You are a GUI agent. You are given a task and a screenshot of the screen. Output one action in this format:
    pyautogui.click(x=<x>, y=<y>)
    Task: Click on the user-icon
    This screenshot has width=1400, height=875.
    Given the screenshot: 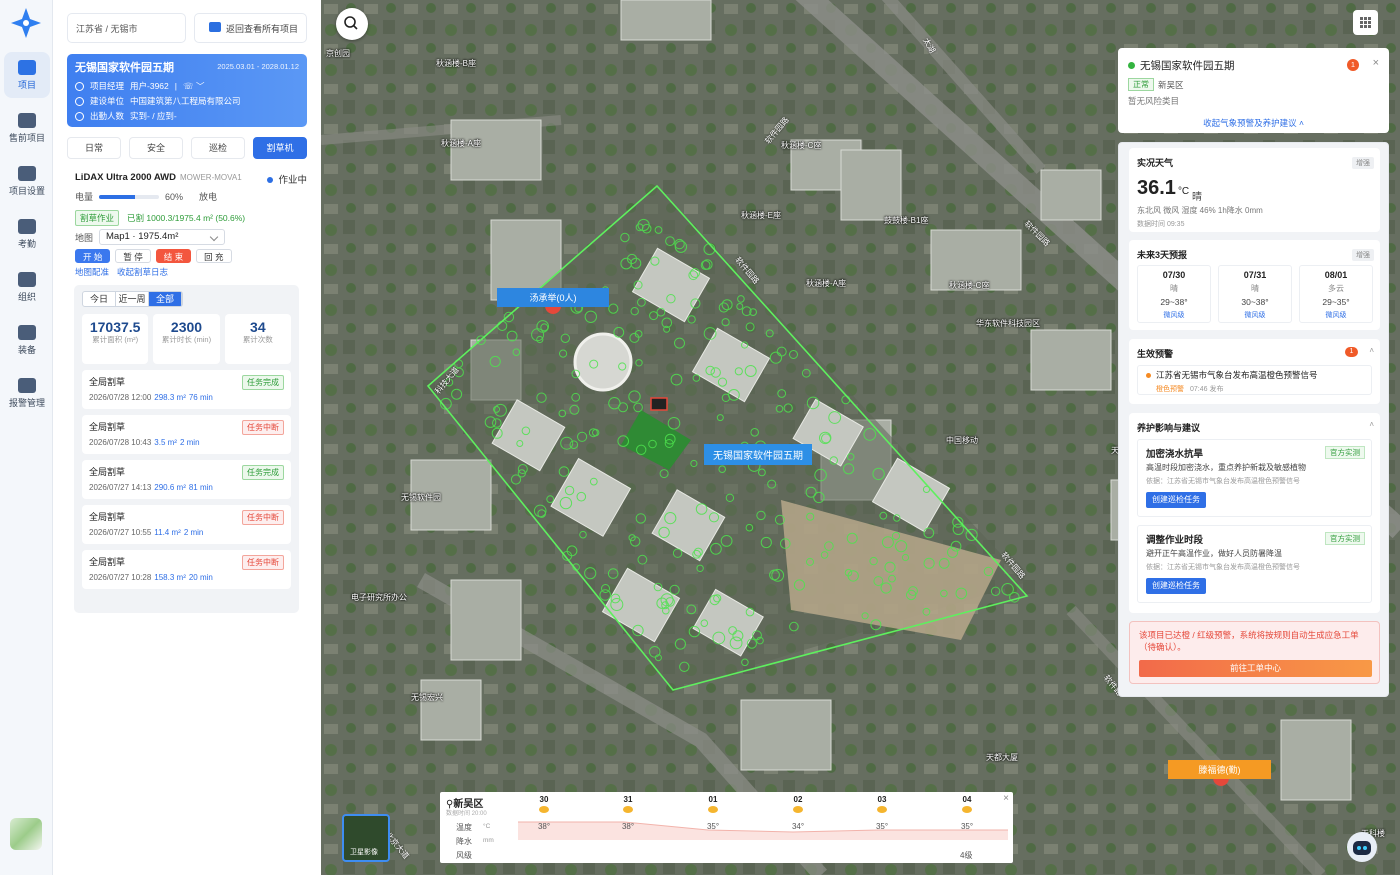 What is the action you would take?
    pyautogui.click(x=79, y=86)
    